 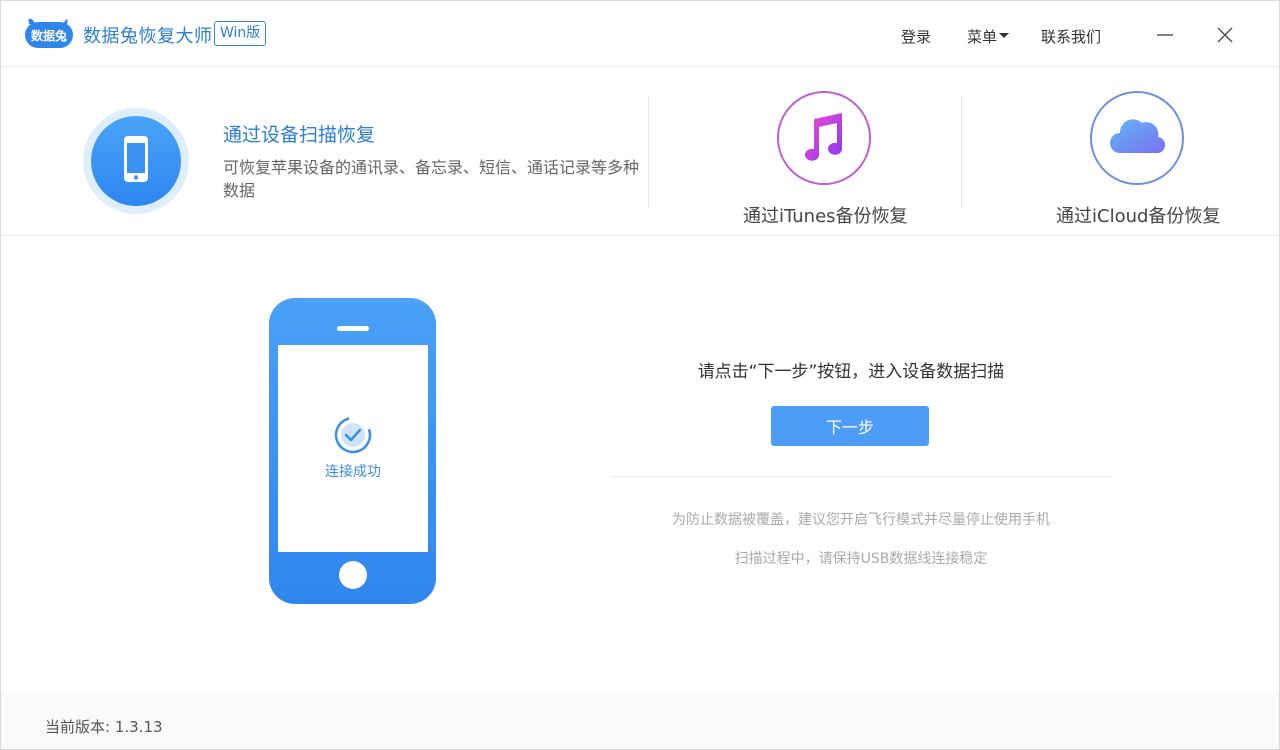 What do you see at coordinates (982, 37) in the screenshot?
I see `menu-label: 菜单` at bounding box center [982, 37].